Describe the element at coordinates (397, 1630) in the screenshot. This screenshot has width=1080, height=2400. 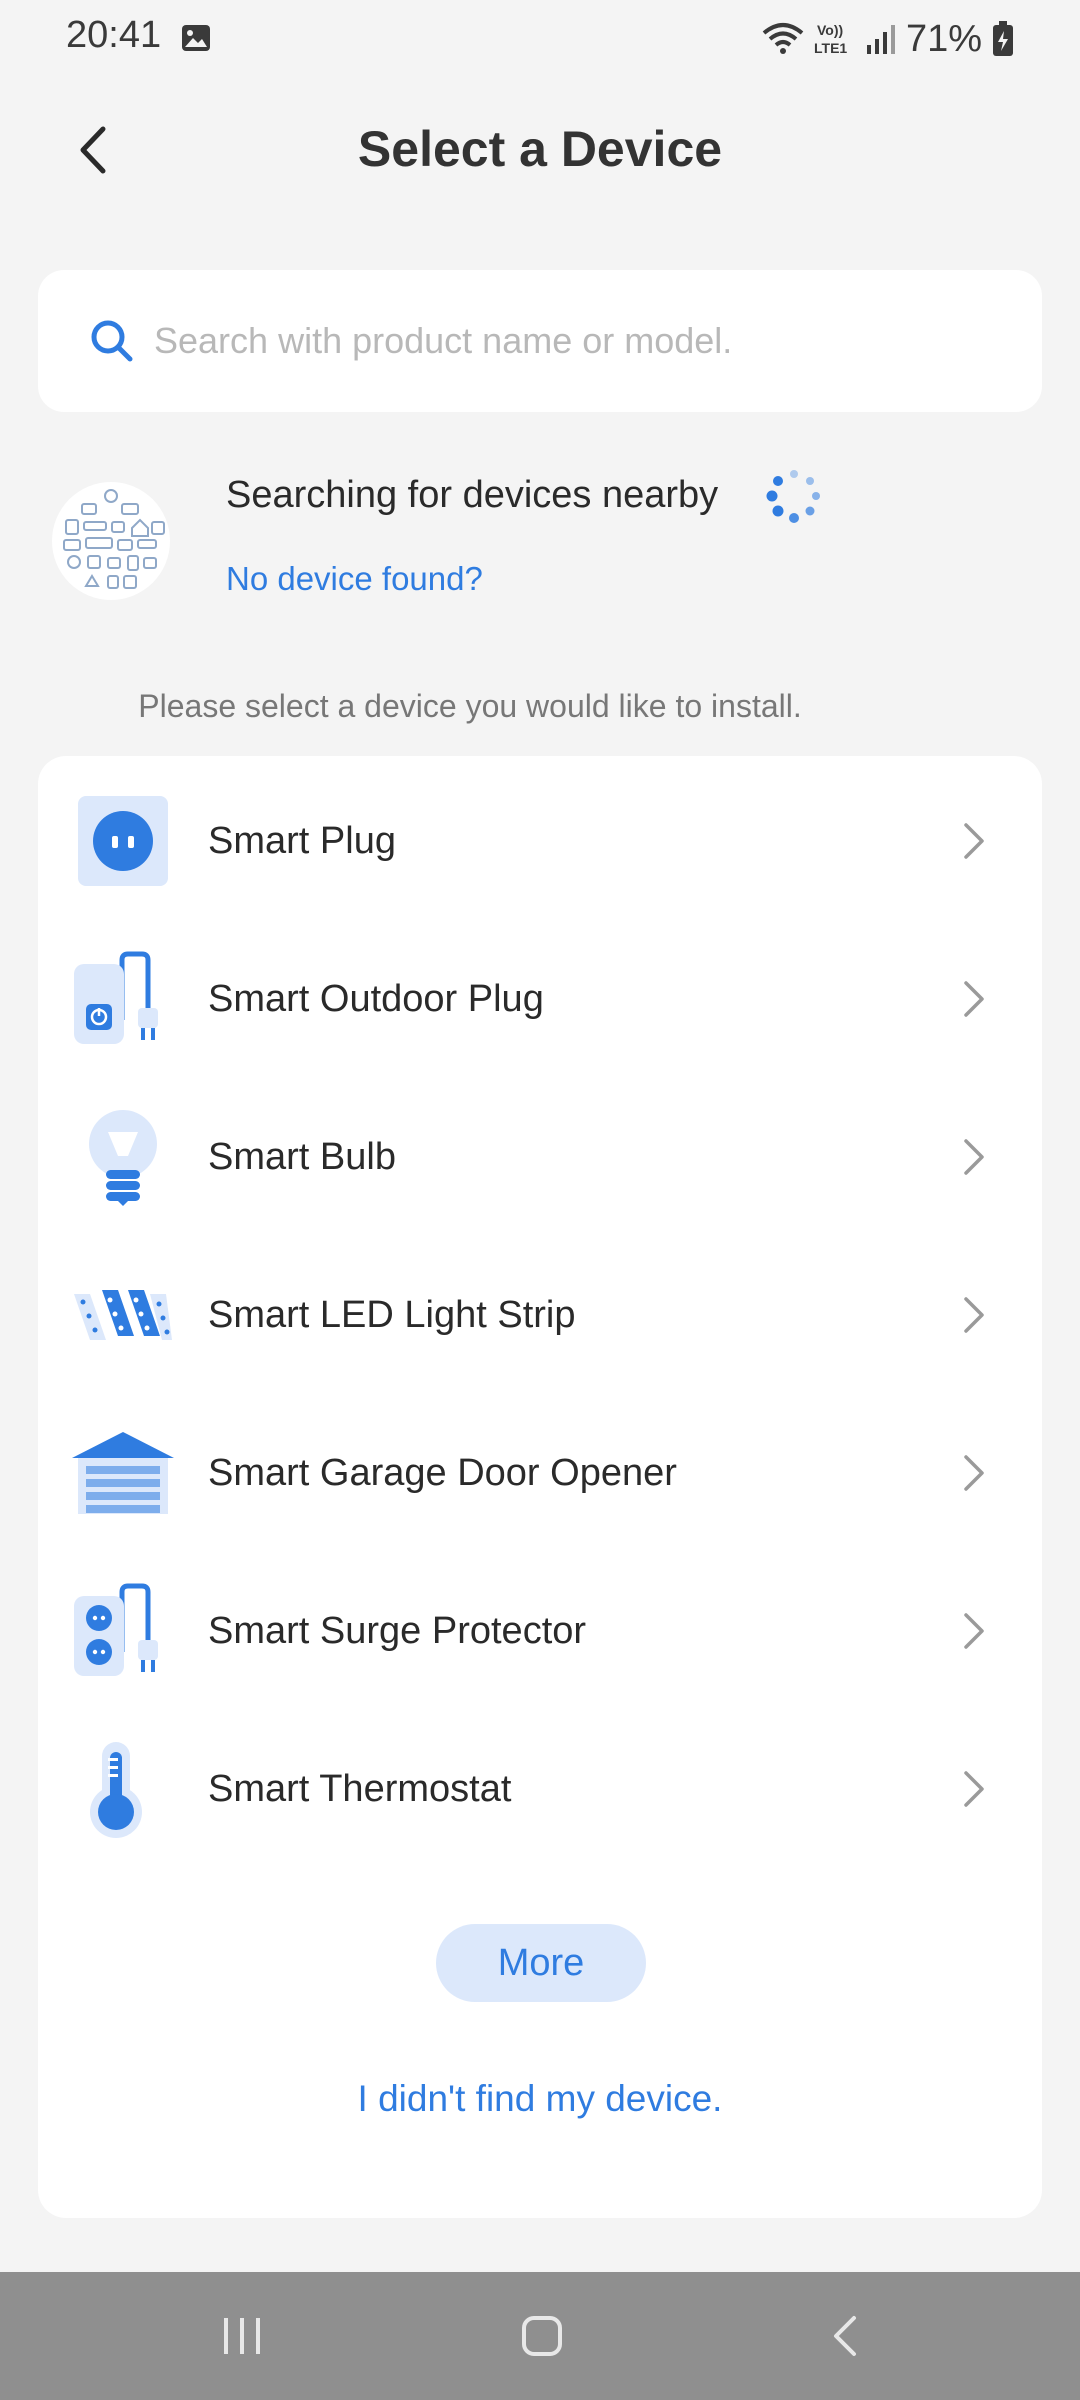
I see `device-label: Smart Surge Protector` at that location.